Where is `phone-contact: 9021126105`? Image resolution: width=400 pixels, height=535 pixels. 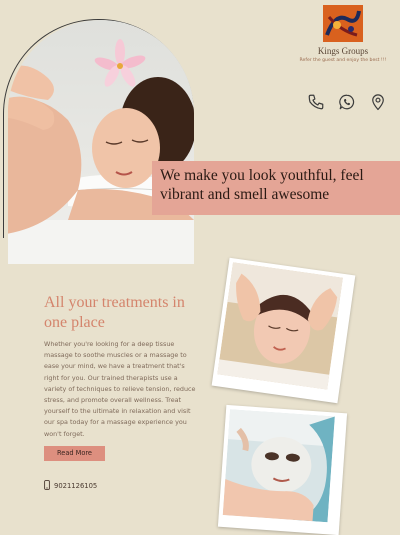 phone-contact: 9021126105 is located at coordinates (70, 486).